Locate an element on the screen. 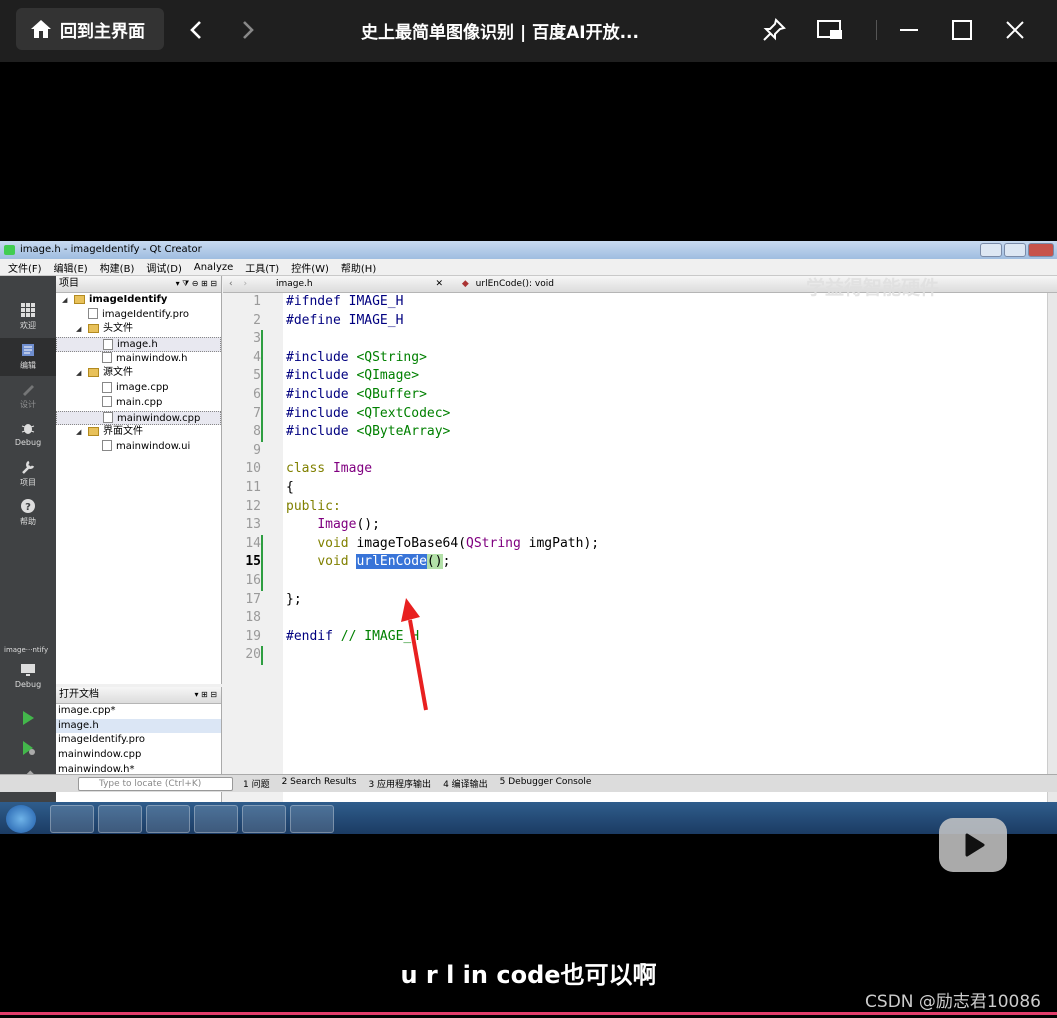 This screenshot has width=1057, height=1018. red-arrow-annotation is located at coordinates (414, 654).